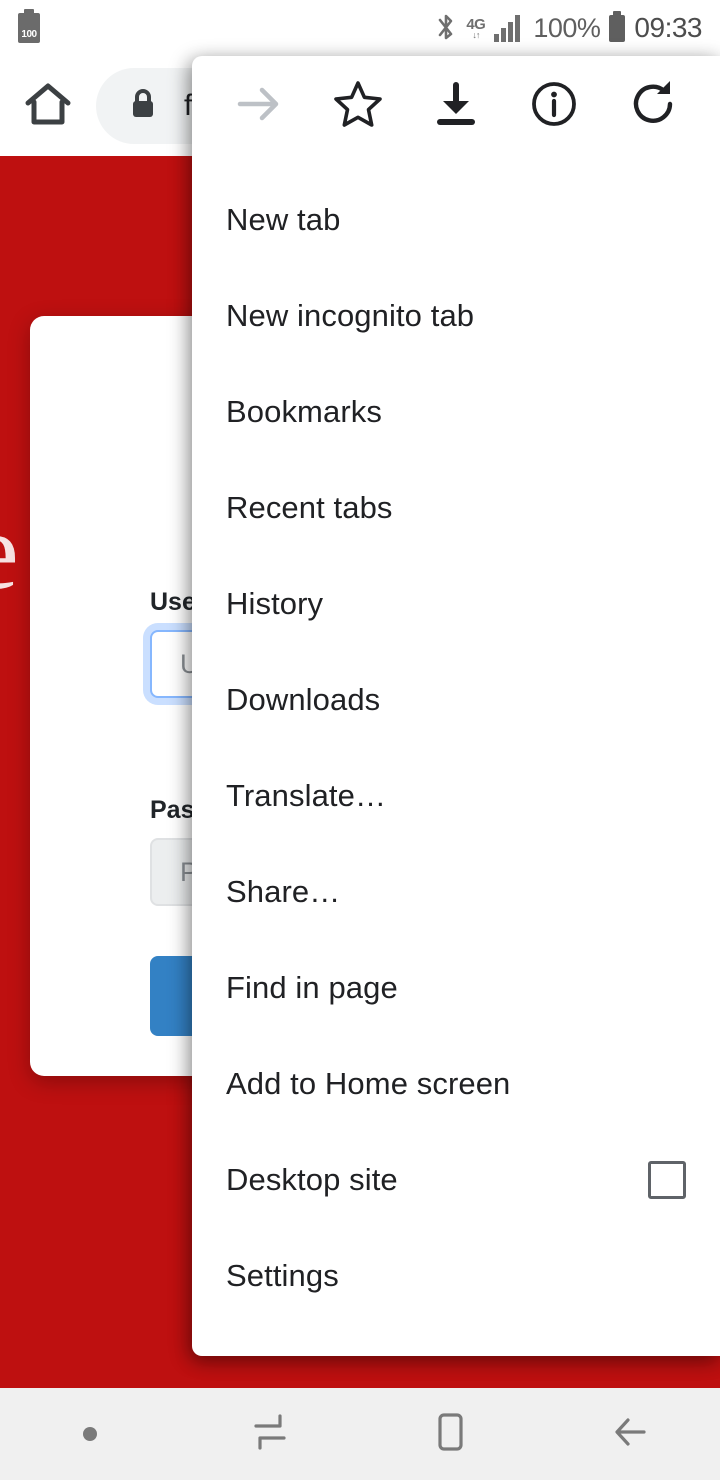 The height and width of the screenshot is (1480, 720). Describe the element at coordinates (456, 1340) in the screenshot. I see `menu-item: Help & feedback` at that location.